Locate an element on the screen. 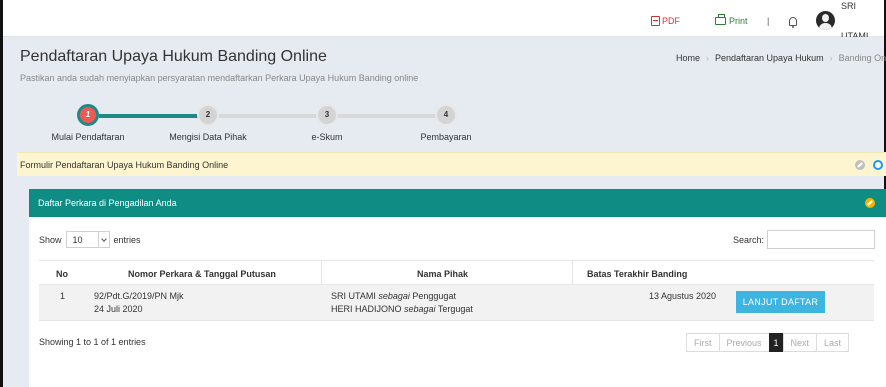 The width and height of the screenshot is (886, 387). pihak-1-name: SRI UTAMI is located at coordinates (353, 296).